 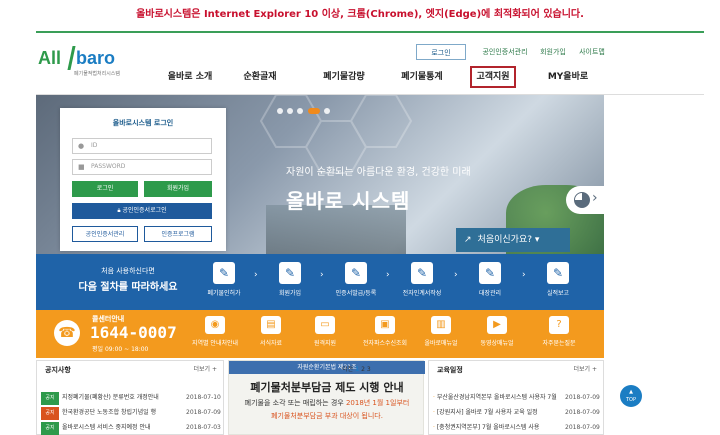 I want to click on callcenter-hours: 평일 09:00 ~ 18:00, so click(x=120, y=349).